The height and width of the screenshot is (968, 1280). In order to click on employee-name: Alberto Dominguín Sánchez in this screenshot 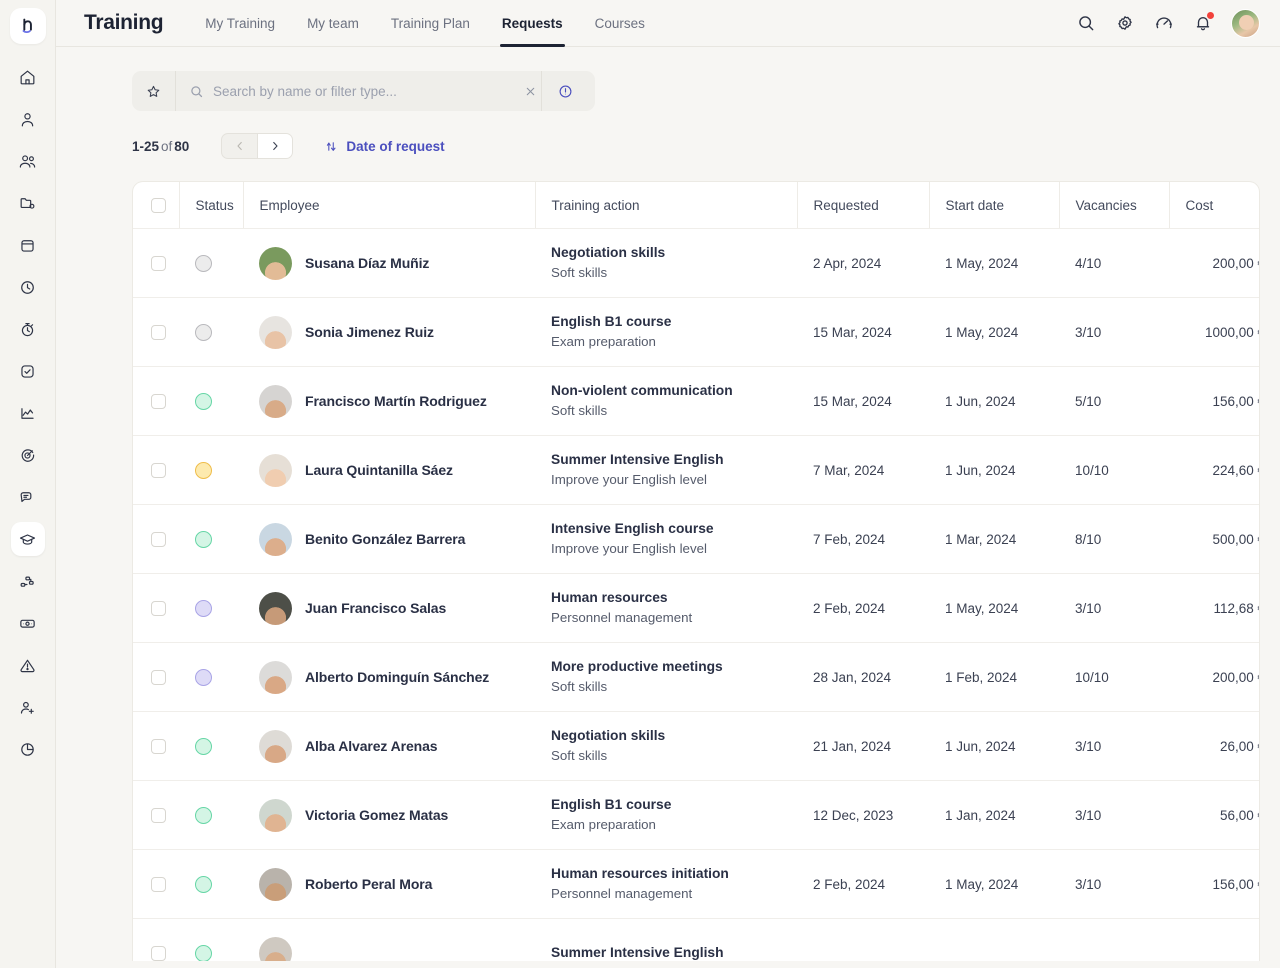, I will do `click(397, 677)`.